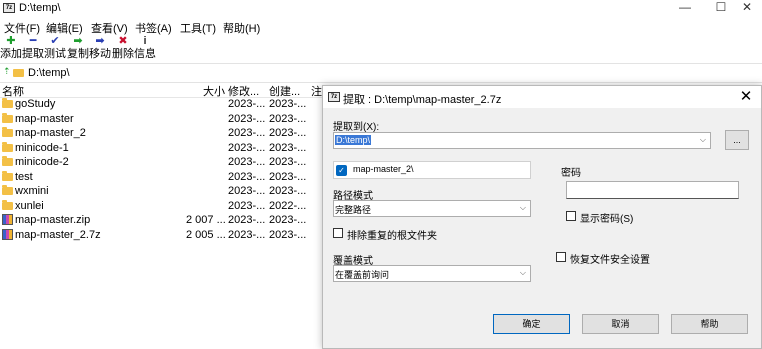 The height and width of the screenshot is (349, 762). Describe the element at coordinates (607, 219) in the screenshot. I see `show-password-label: 显示密码(S)` at that location.